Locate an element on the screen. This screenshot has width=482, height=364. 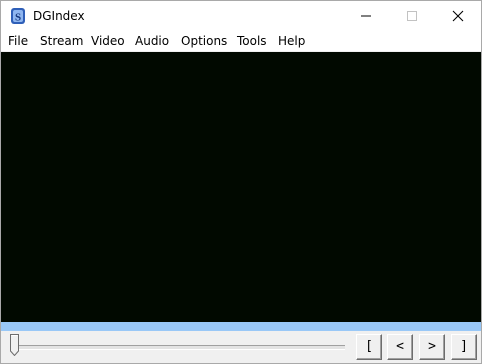
title-bar: S DGIndex is located at coordinates (241, 16).